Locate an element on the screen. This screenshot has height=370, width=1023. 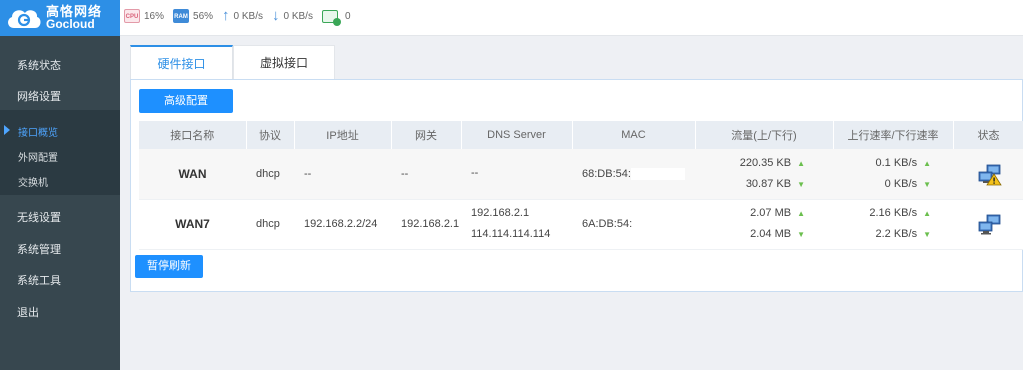
sidebar-subitem-wan-config: 外网配置 is located at coordinates (38, 156).